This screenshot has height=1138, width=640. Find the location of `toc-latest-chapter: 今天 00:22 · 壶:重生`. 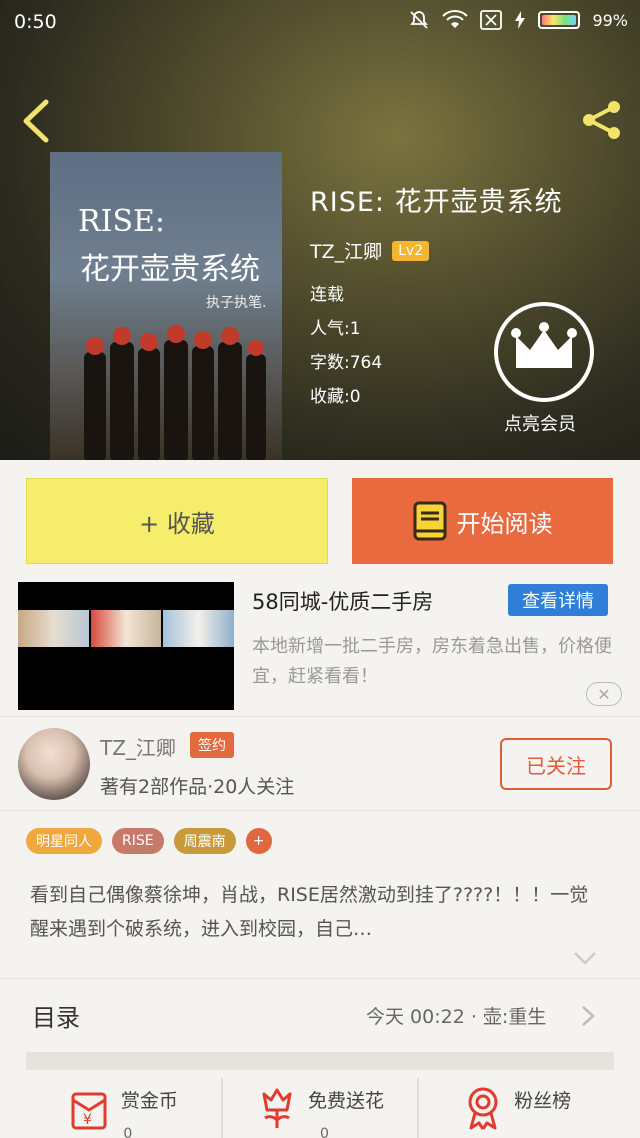

toc-latest-chapter: 今天 00:22 · 壶:重生 is located at coordinates (456, 1015).